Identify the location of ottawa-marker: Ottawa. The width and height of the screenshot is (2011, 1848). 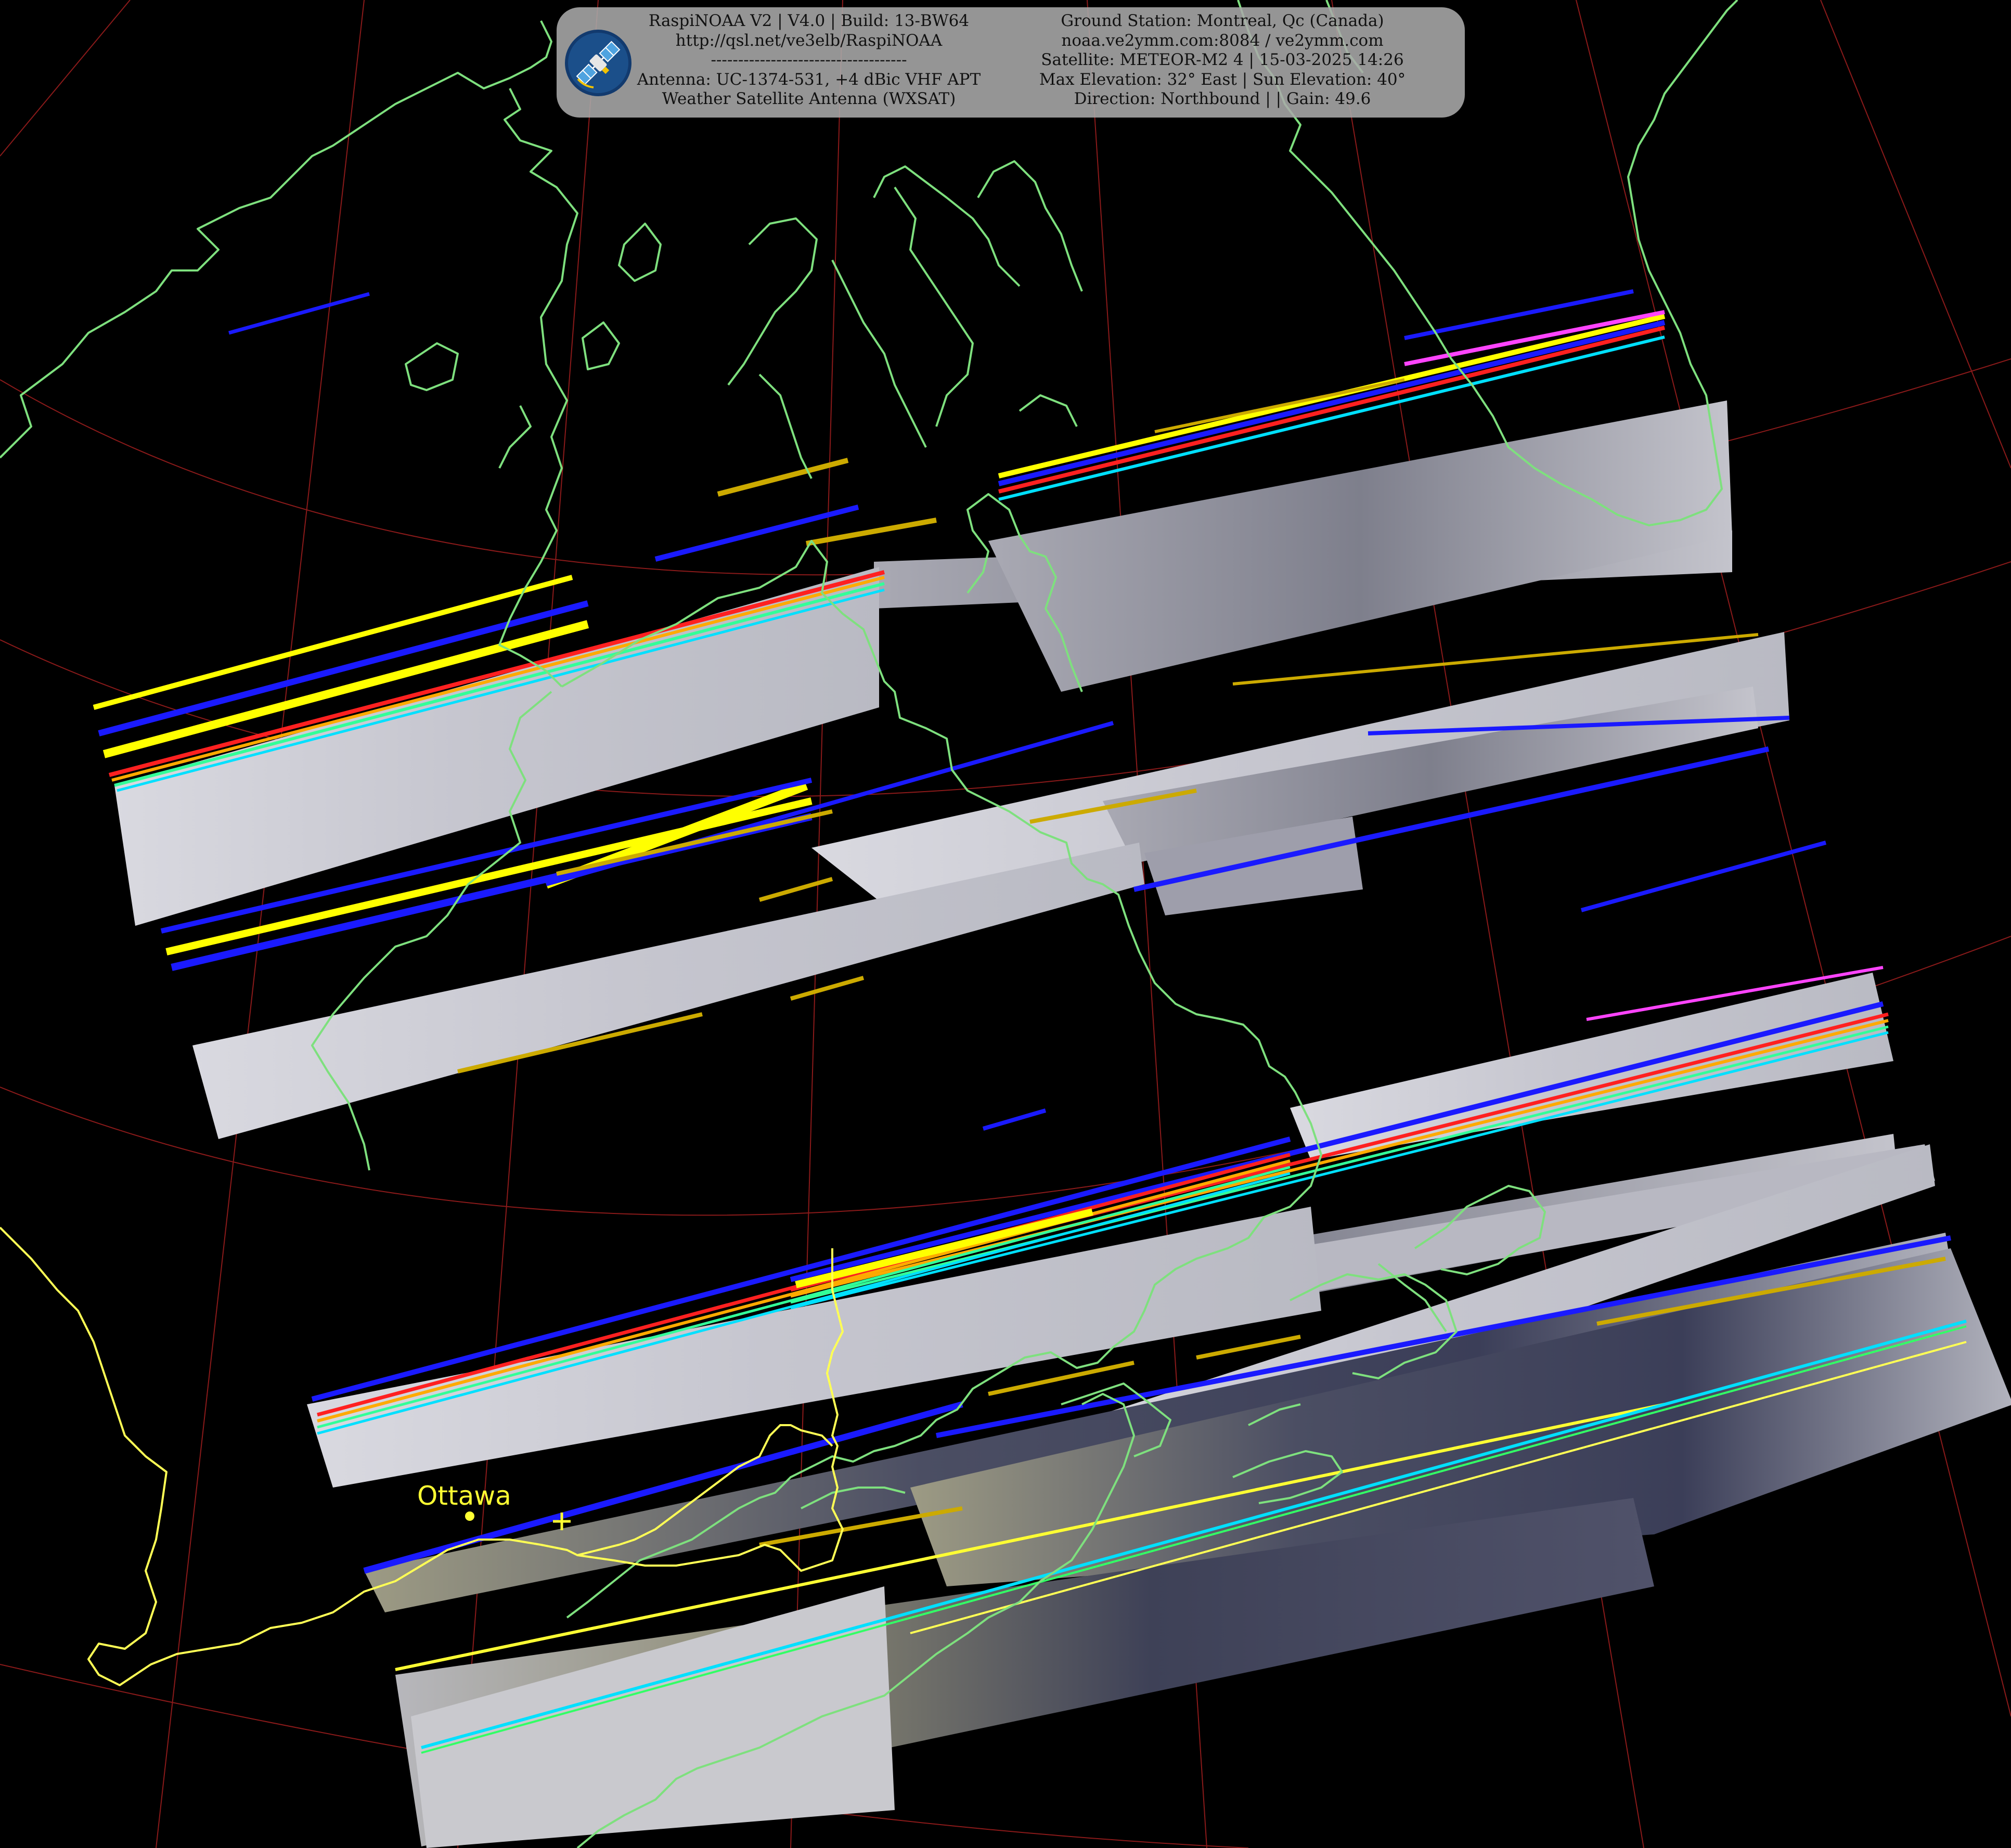
(464, 1501).